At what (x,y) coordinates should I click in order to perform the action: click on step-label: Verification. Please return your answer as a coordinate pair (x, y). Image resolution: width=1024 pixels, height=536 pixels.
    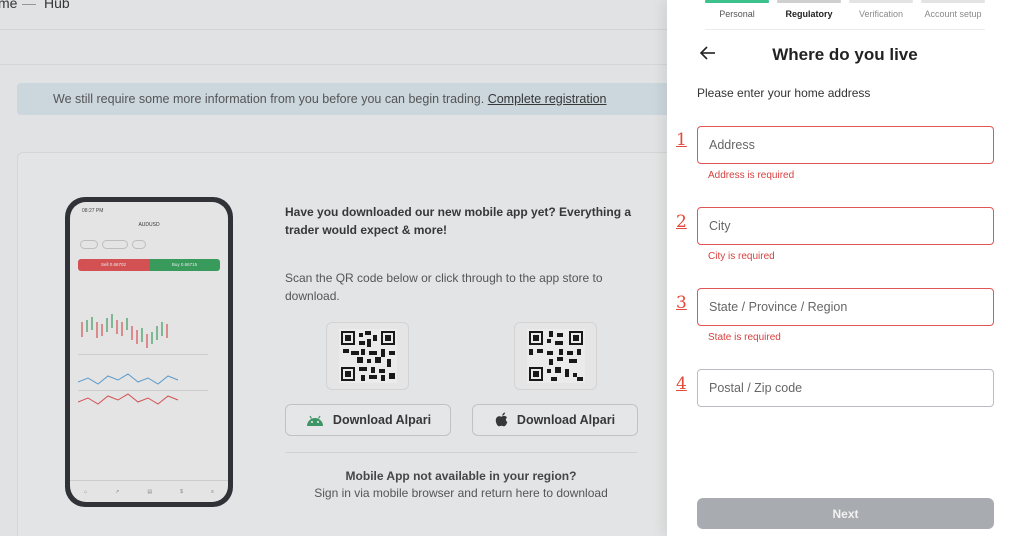
    Looking at the image, I should click on (881, 14).